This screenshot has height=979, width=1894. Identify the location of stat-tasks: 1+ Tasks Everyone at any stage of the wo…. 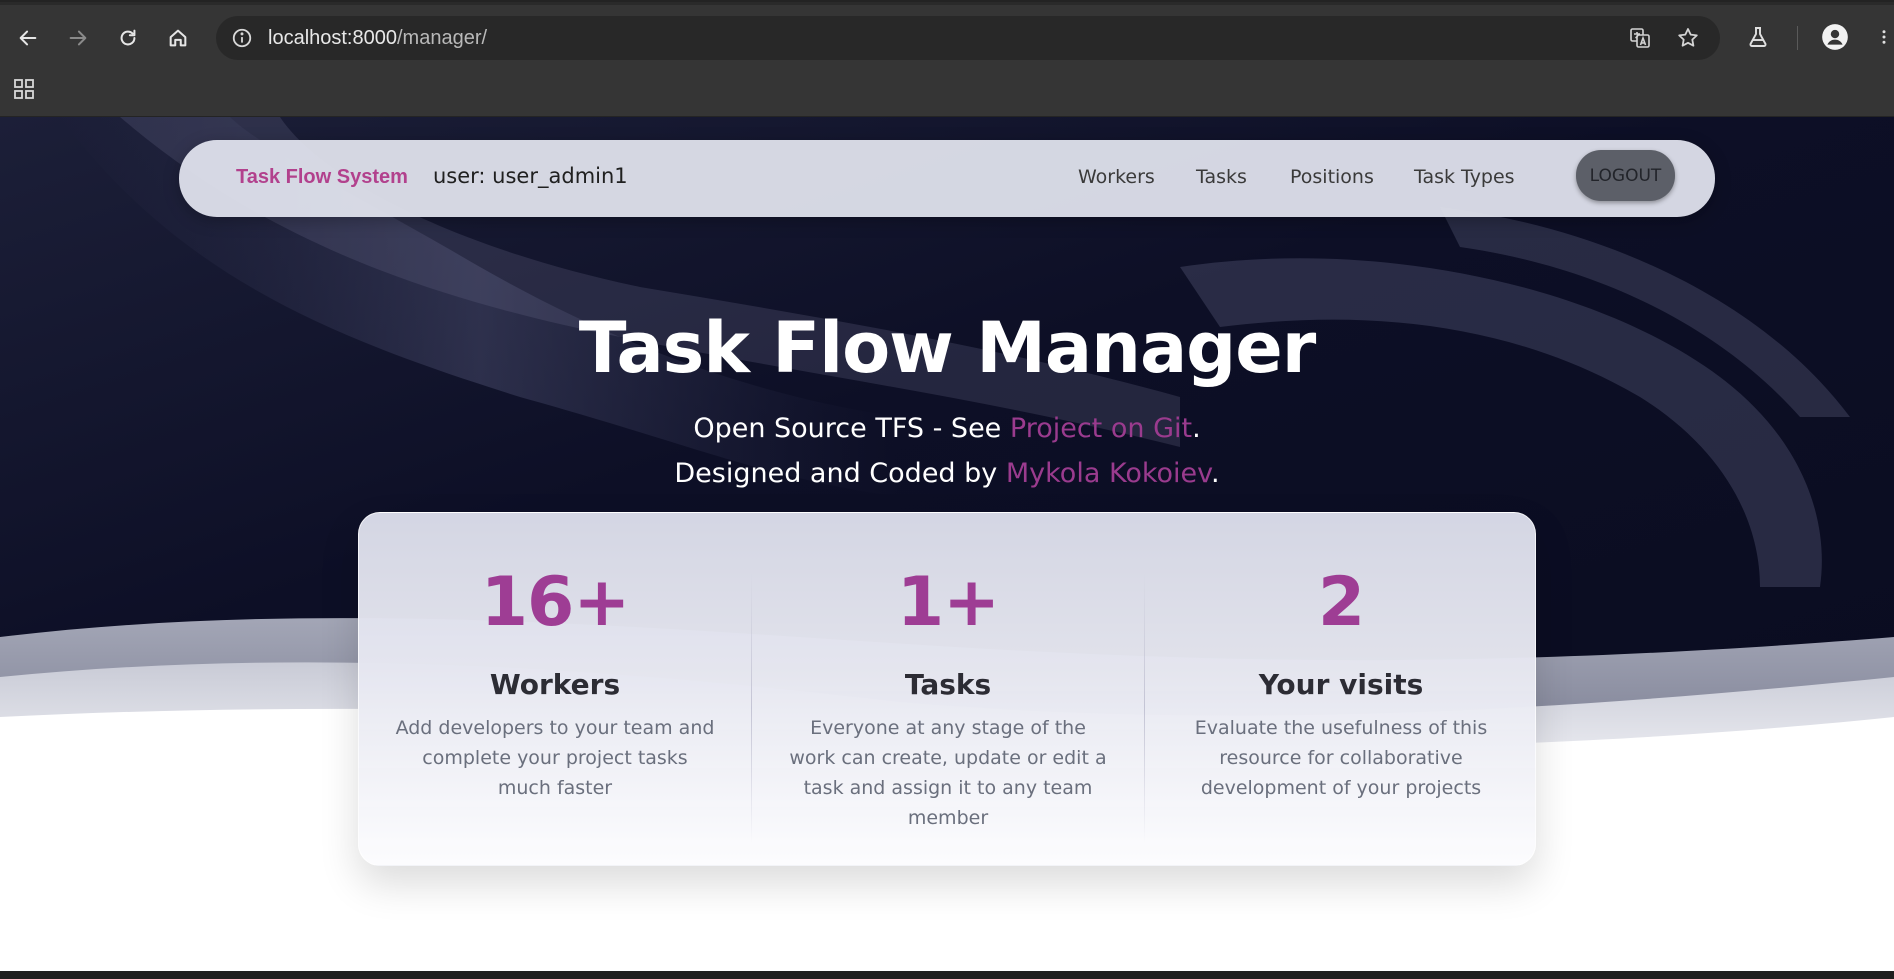
(948, 689).